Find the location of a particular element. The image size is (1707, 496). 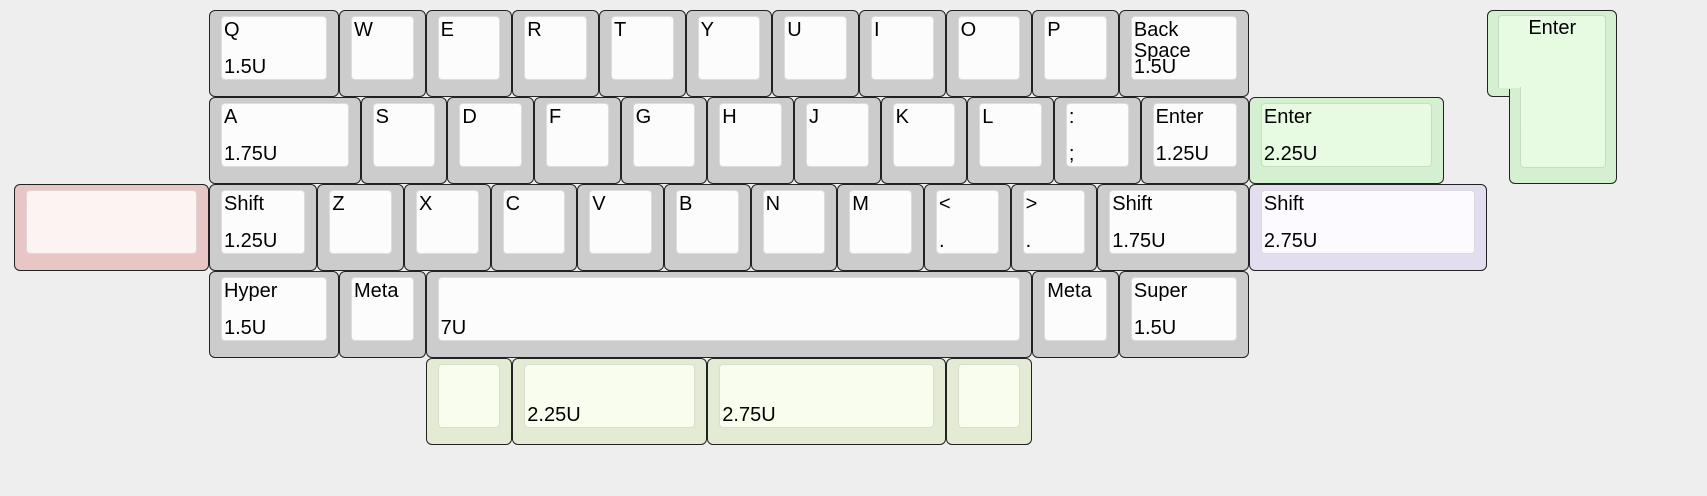

key-hyper: Hyper 1.5U is located at coordinates (274, 314).